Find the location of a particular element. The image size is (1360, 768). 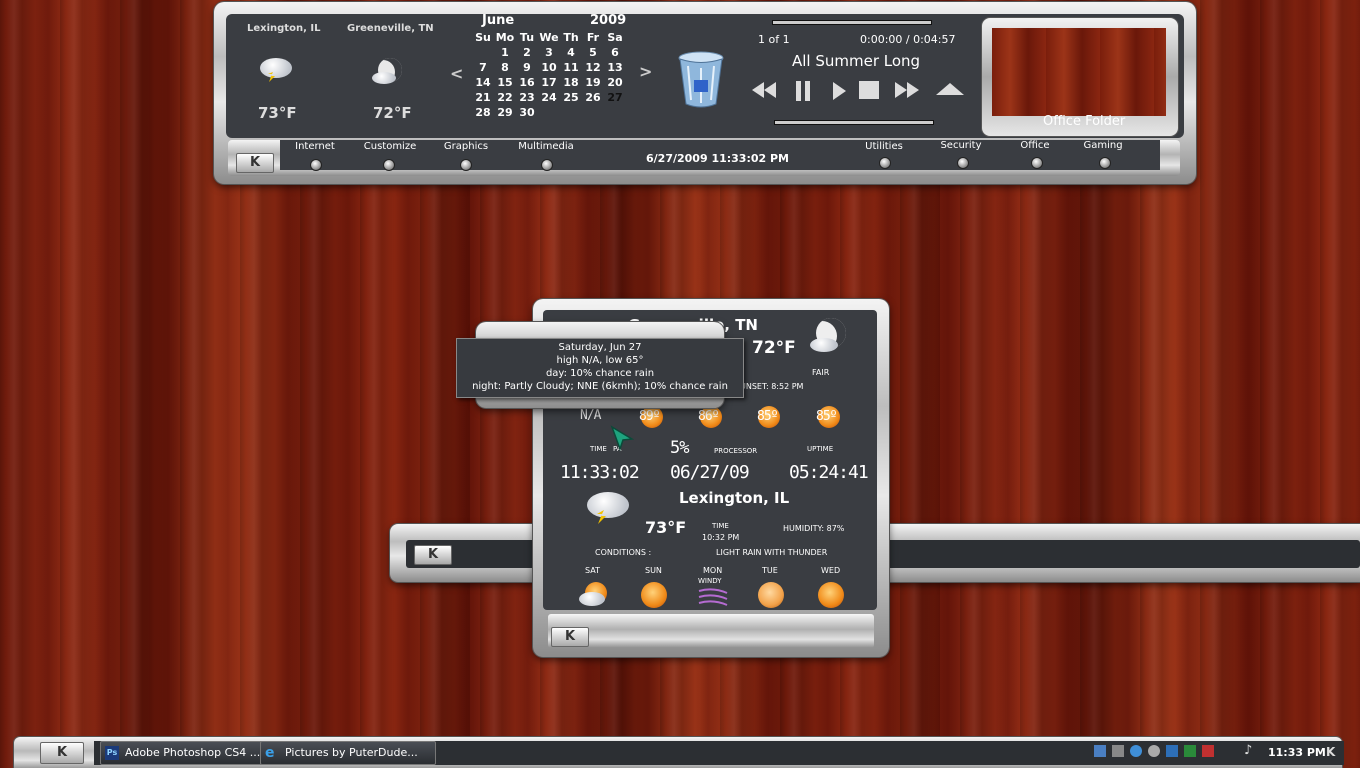

calendar-day: 9 is located at coordinates (527, 67).